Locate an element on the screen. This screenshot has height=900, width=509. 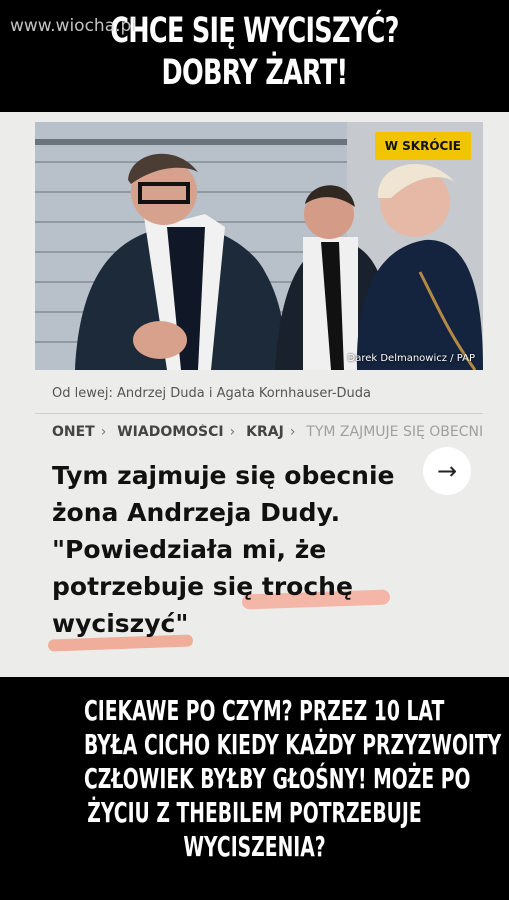
bottom-comment-line: ŻYCIU Z THEBILEM POTRZEBUJE is located at coordinates (254, 812).